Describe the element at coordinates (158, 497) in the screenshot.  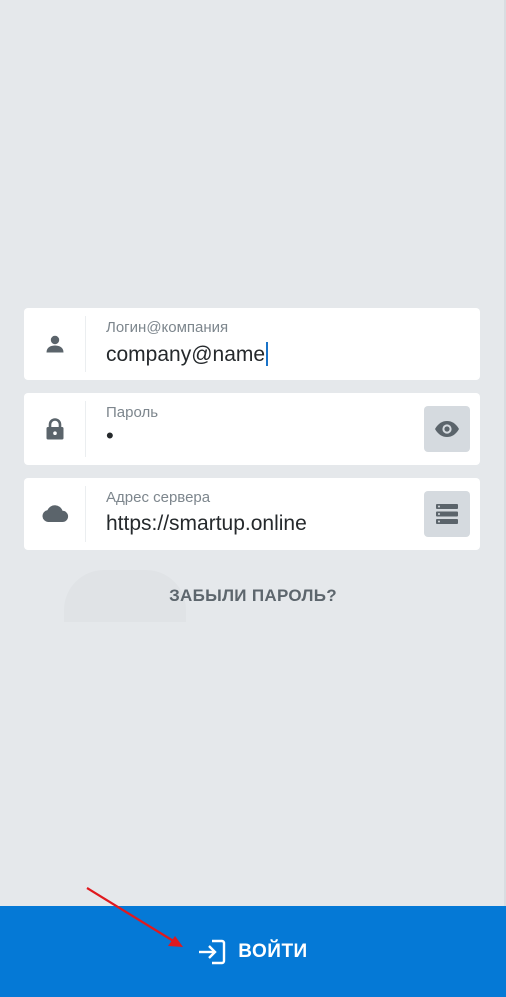
I see `server-label: Адрес сервера` at that location.